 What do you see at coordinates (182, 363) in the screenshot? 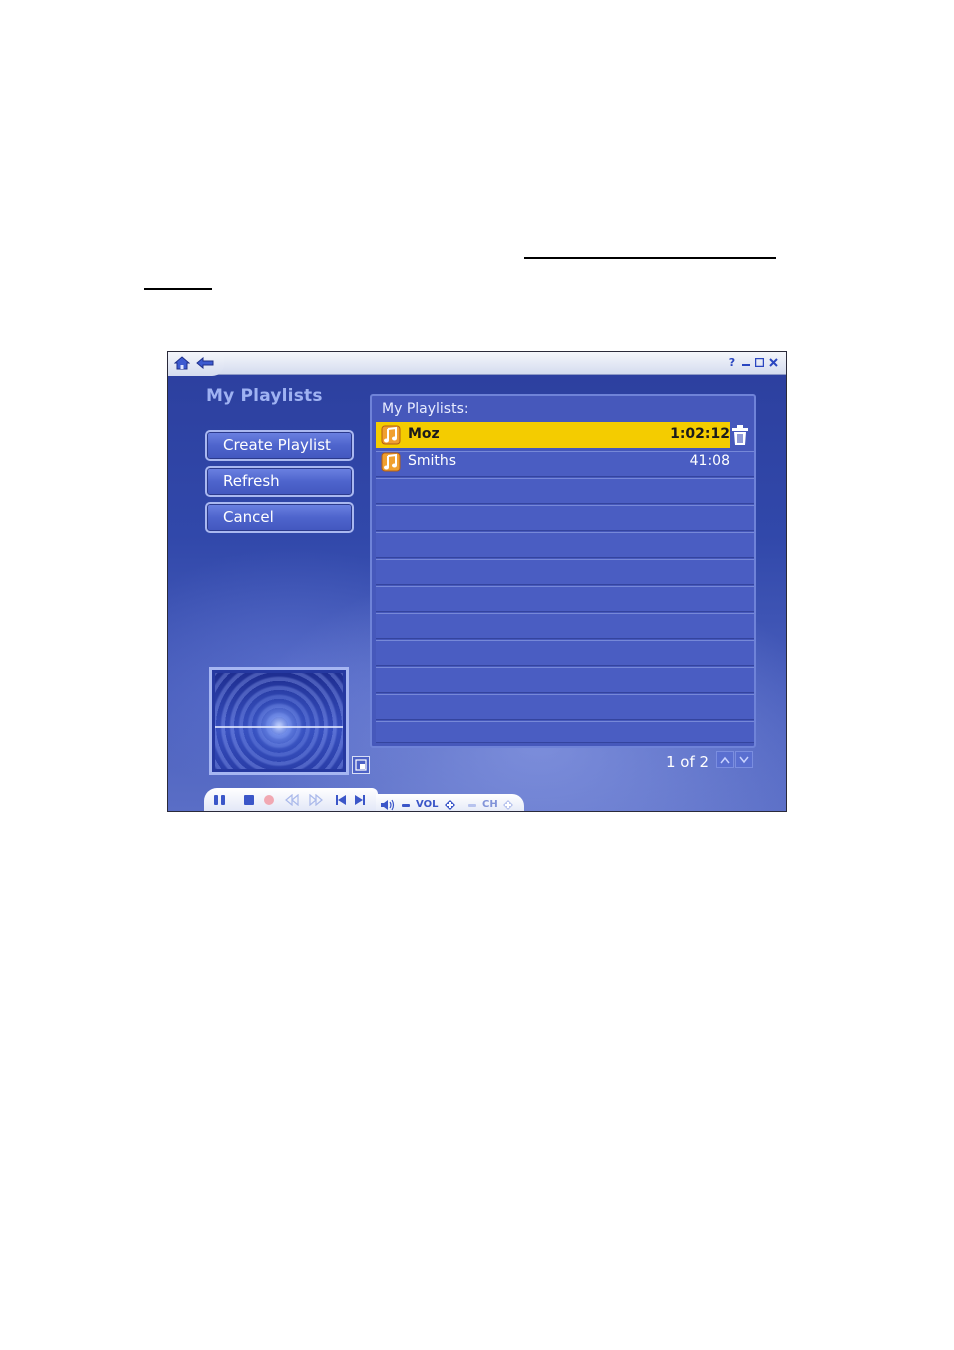
I see `home-icon` at bounding box center [182, 363].